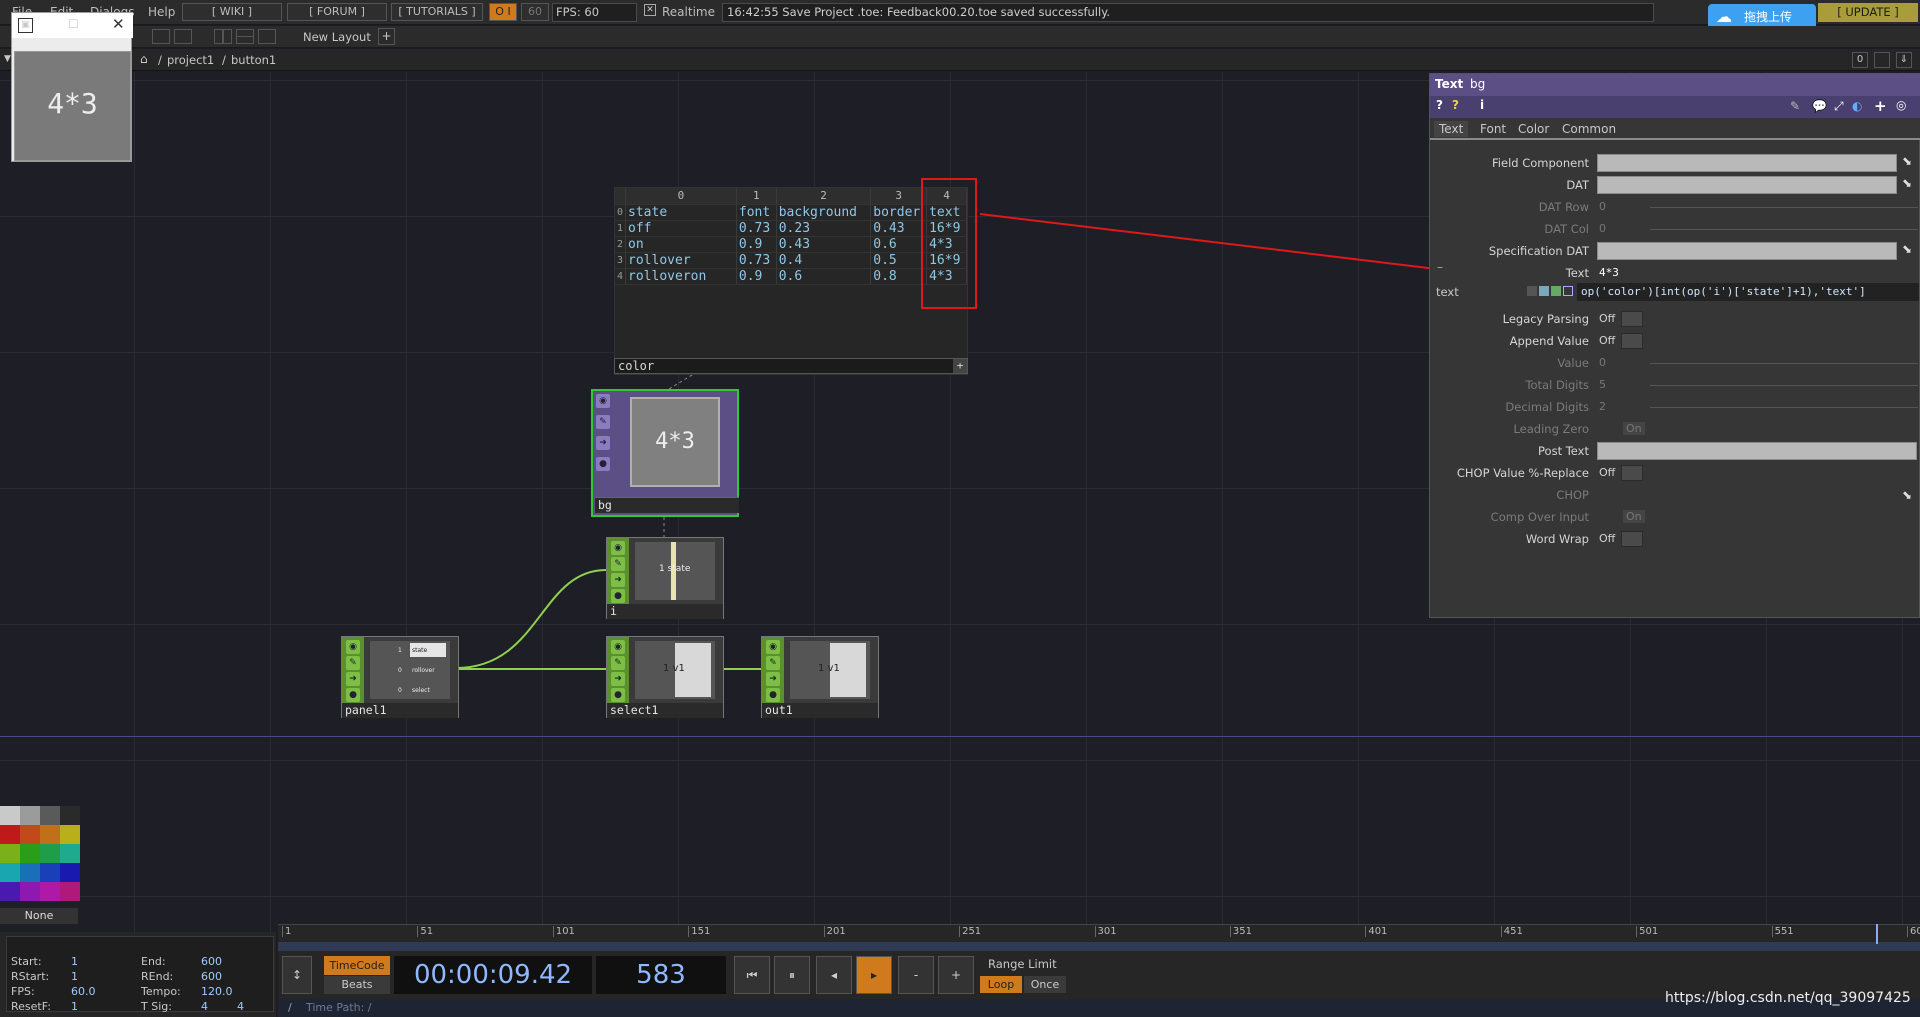 The height and width of the screenshot is (1017, 1920). I want to click on tab-color: Color, so click(1533, 129).